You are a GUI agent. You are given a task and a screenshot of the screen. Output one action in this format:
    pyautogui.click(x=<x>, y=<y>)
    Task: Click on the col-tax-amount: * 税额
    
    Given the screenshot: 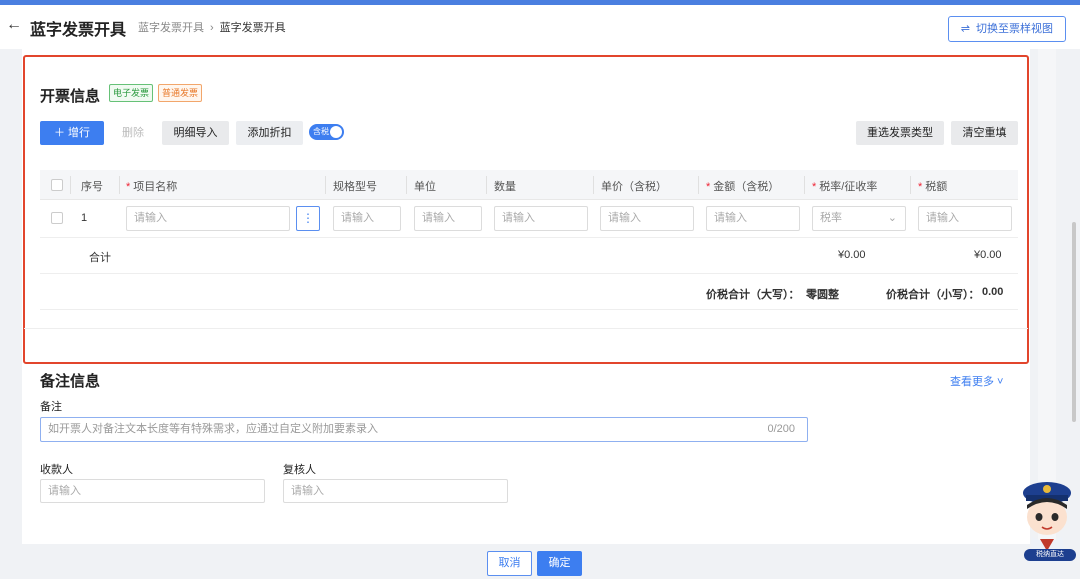 What is the action you would take?
    pyautogui.click(x=932, y=186)
    